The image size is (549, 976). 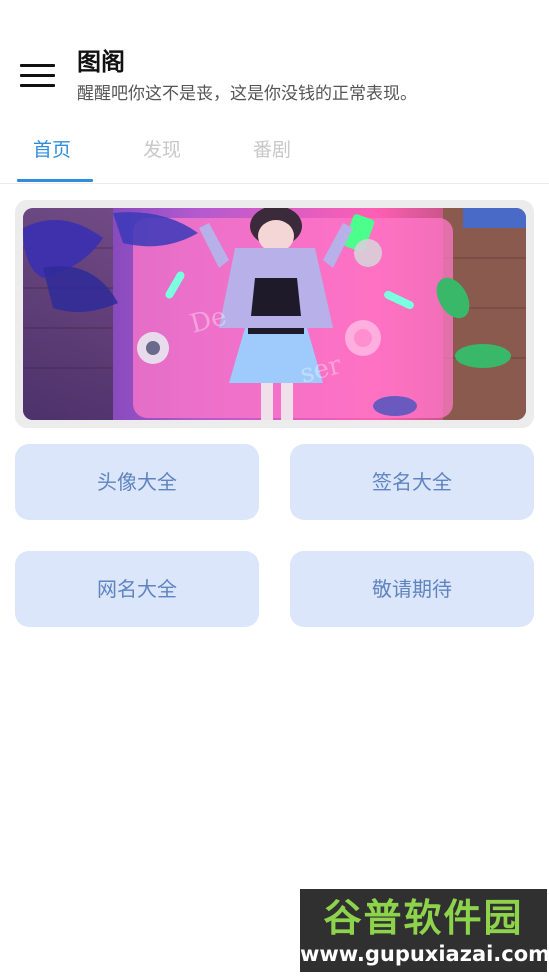 I want to click on app-header: 图阁 醒醒吧你这不是丧，这是你没钱的正常表现。, so click(x=274, y=60).